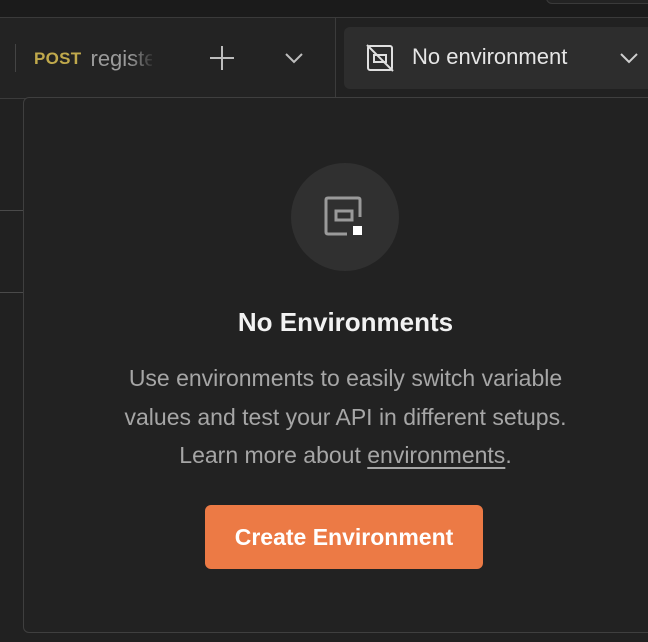  I want to click on empty-state-title: No Environments, so click(345, 322).